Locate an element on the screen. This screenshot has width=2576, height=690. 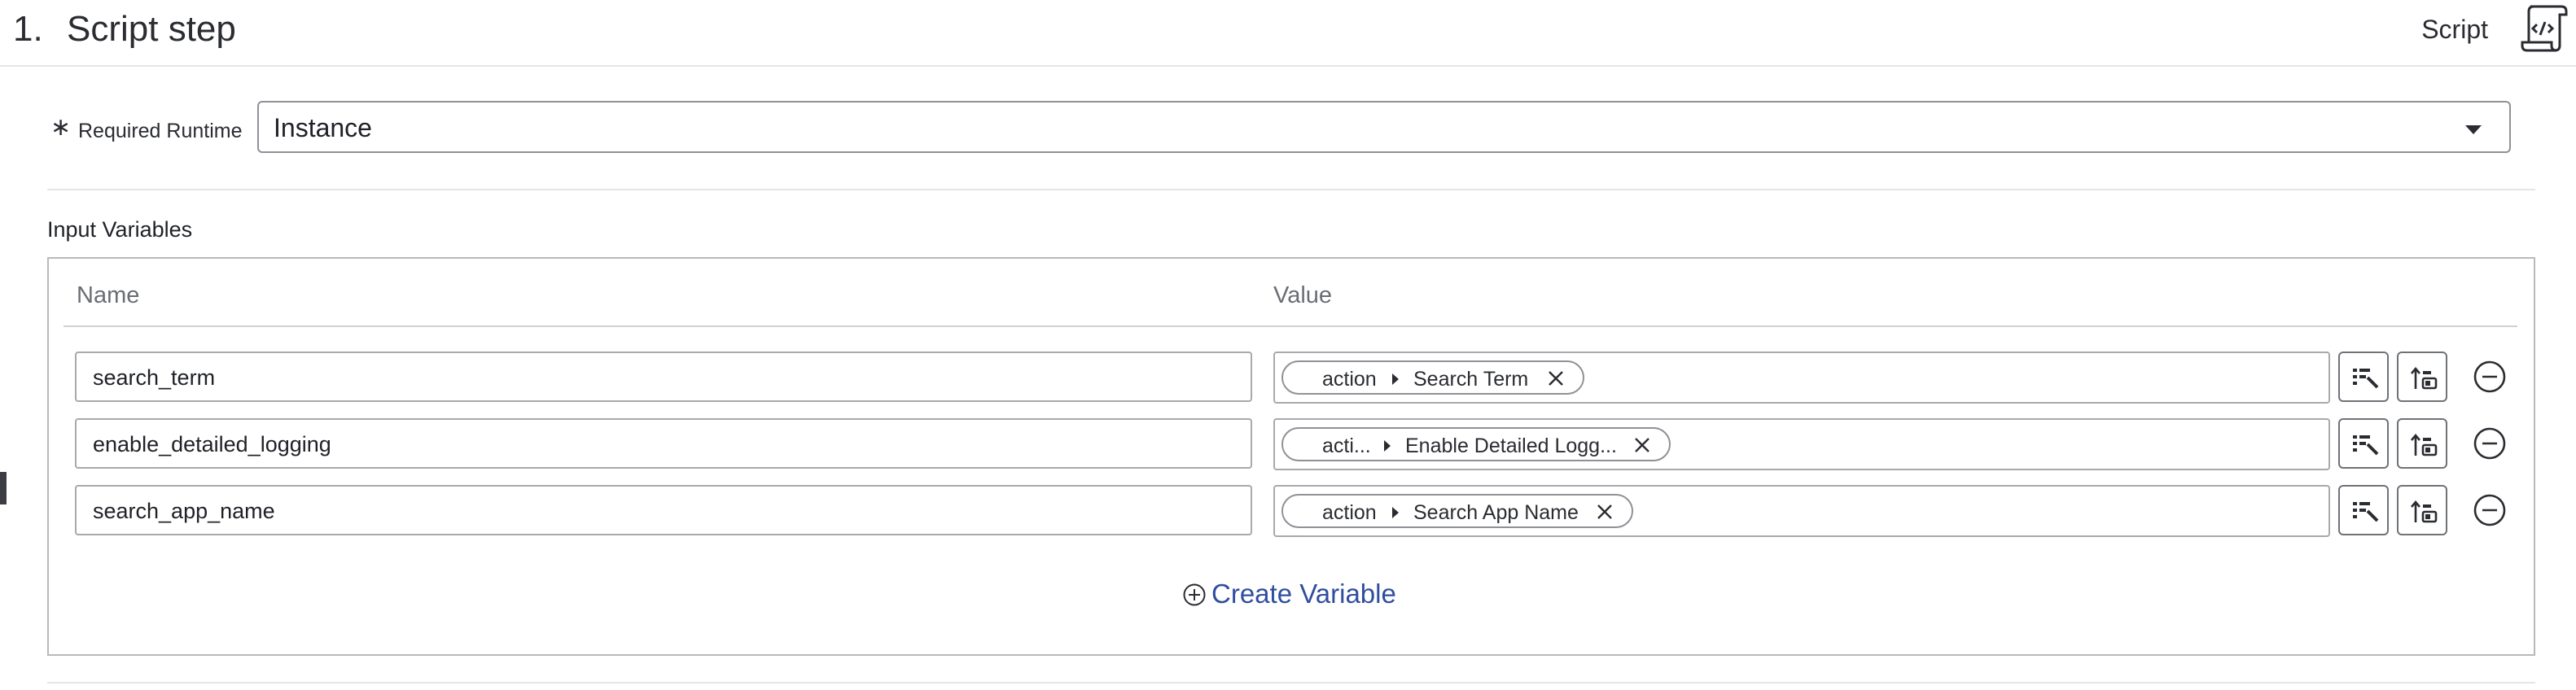
required-runtime-label: Required Runtime is located at coordinates (160, 131).